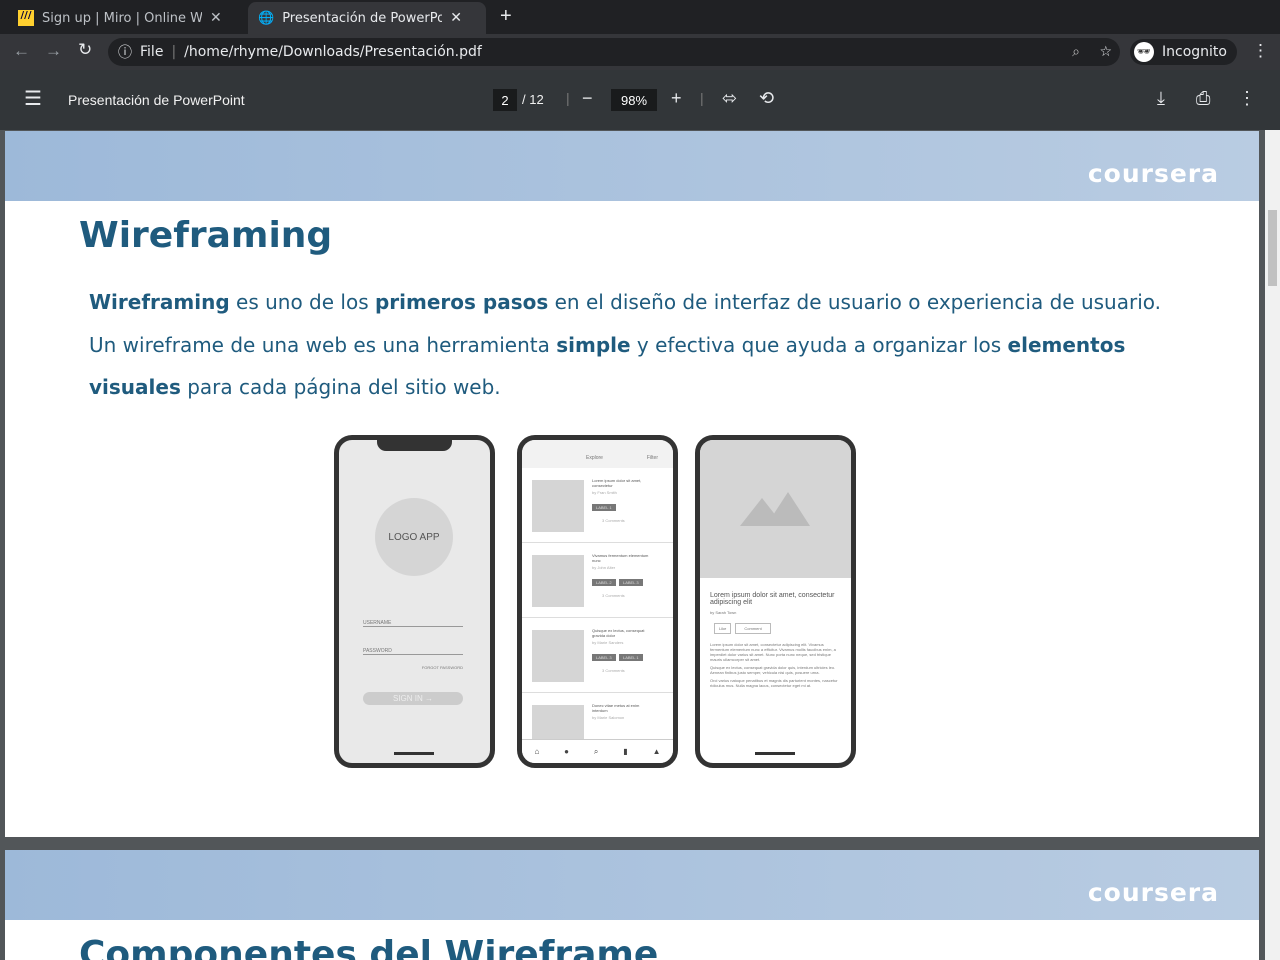 The height and width of the screenshot is (960, 1280). Describe the element at coordinates (1194, 52) in the screenshot. I see `incognito-label: Incognito` at that location.